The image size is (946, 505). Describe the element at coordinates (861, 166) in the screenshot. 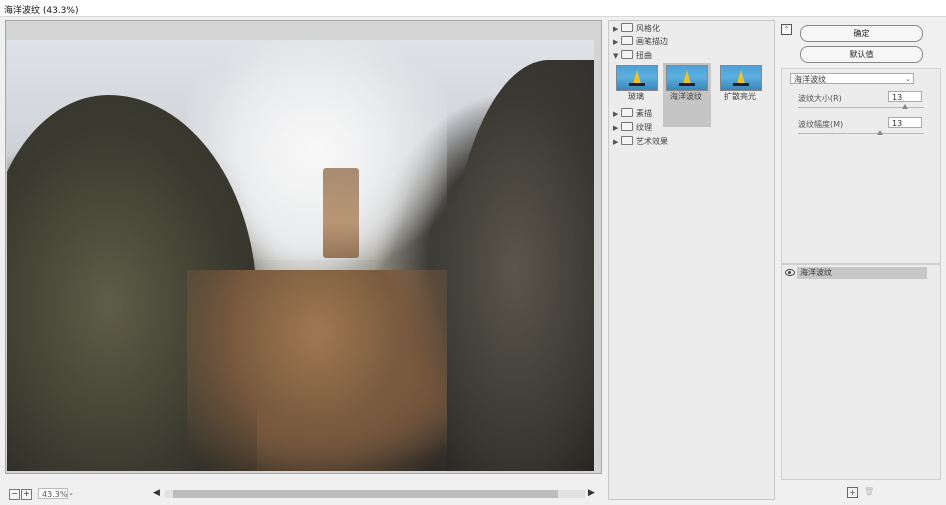

I see `filter-settings: 海洋波纹 ⌄ 波纹大小(R) 13 波纹幅度(M) 13` at that location.